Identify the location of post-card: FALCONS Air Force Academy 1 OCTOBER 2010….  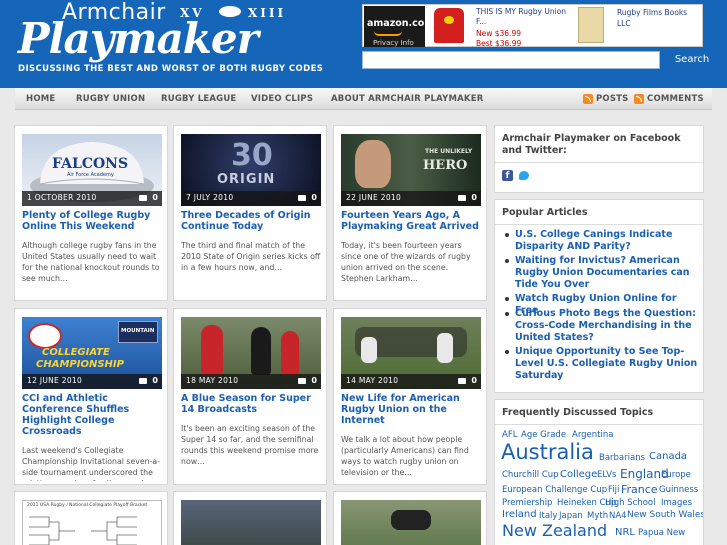
(91, 213).